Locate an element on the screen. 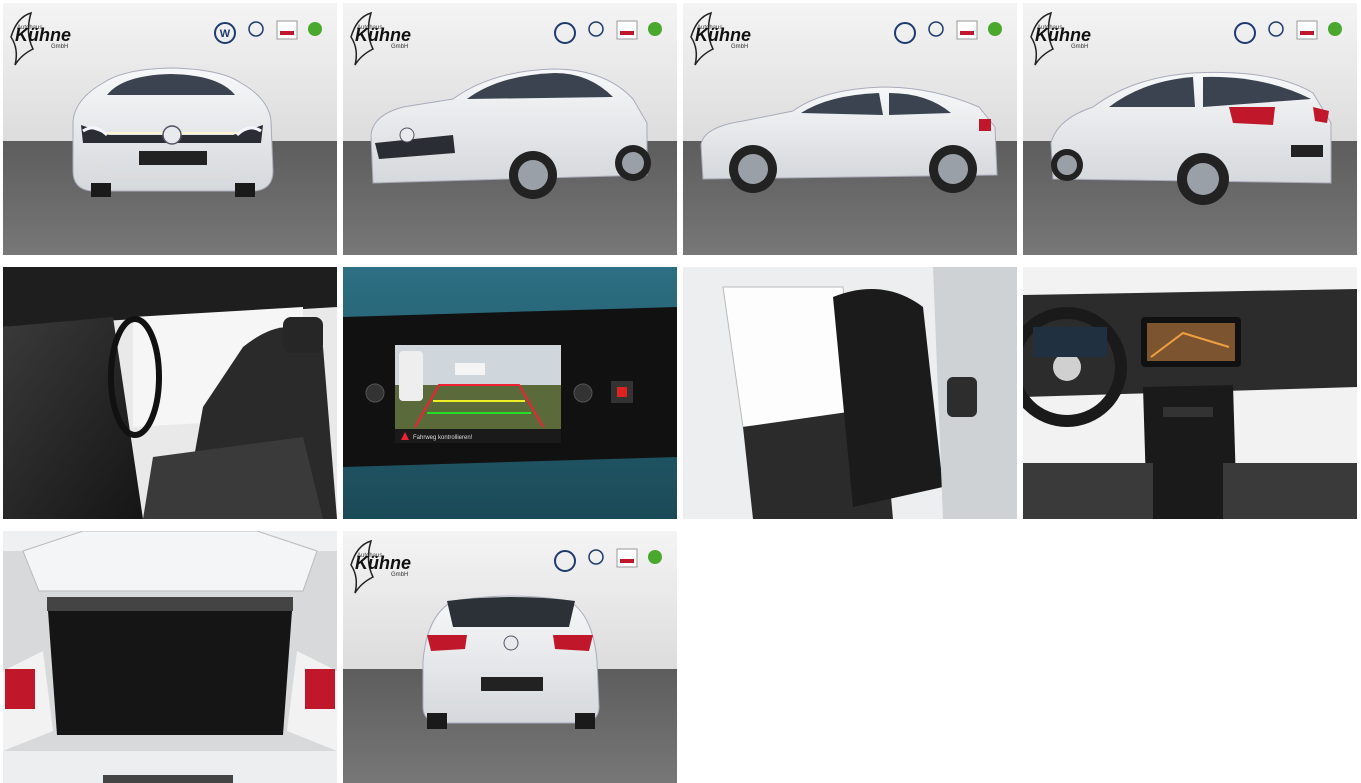 Image resolution: width=1361 pixels, height=783 pixels. photo-rear-seats is located at coordinates (850, 393).